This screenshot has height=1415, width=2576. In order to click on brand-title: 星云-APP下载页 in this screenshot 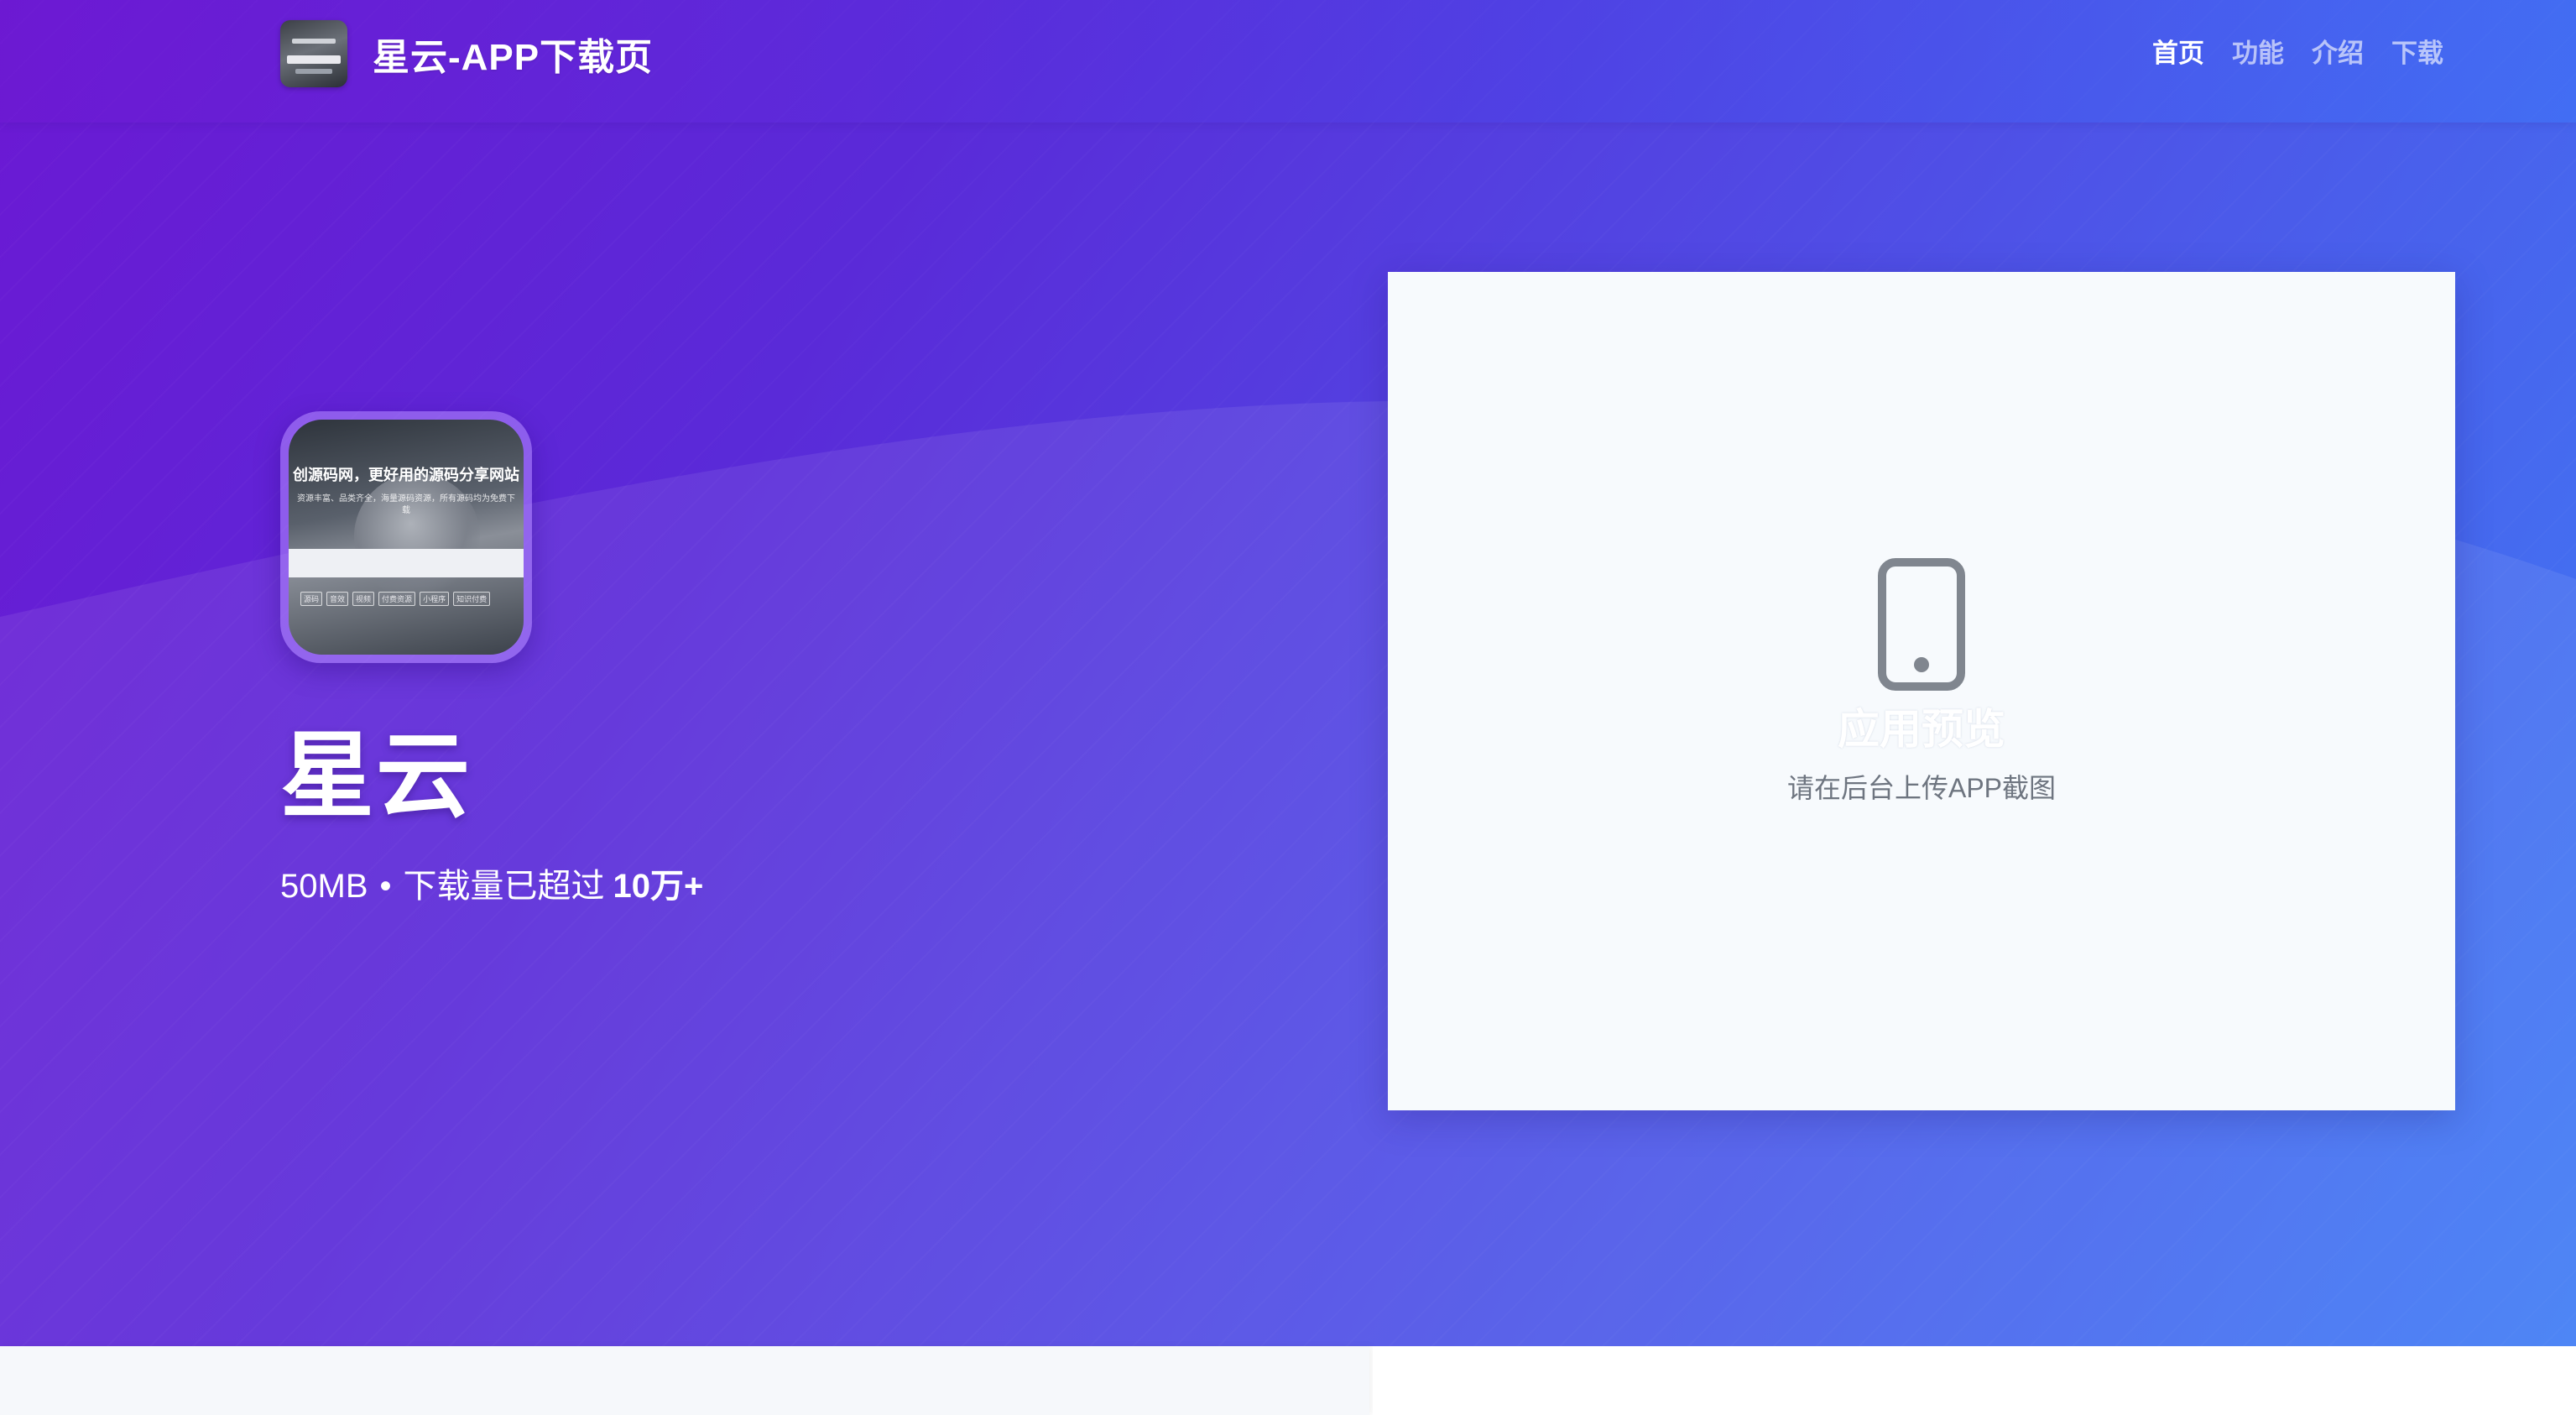, I will do `click(513, 57)`.